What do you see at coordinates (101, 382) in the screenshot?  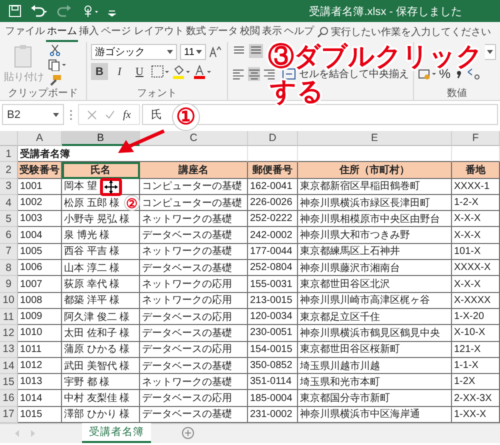 I see `table-cell: 宇野 都 様` at bounding box center [101, 382].